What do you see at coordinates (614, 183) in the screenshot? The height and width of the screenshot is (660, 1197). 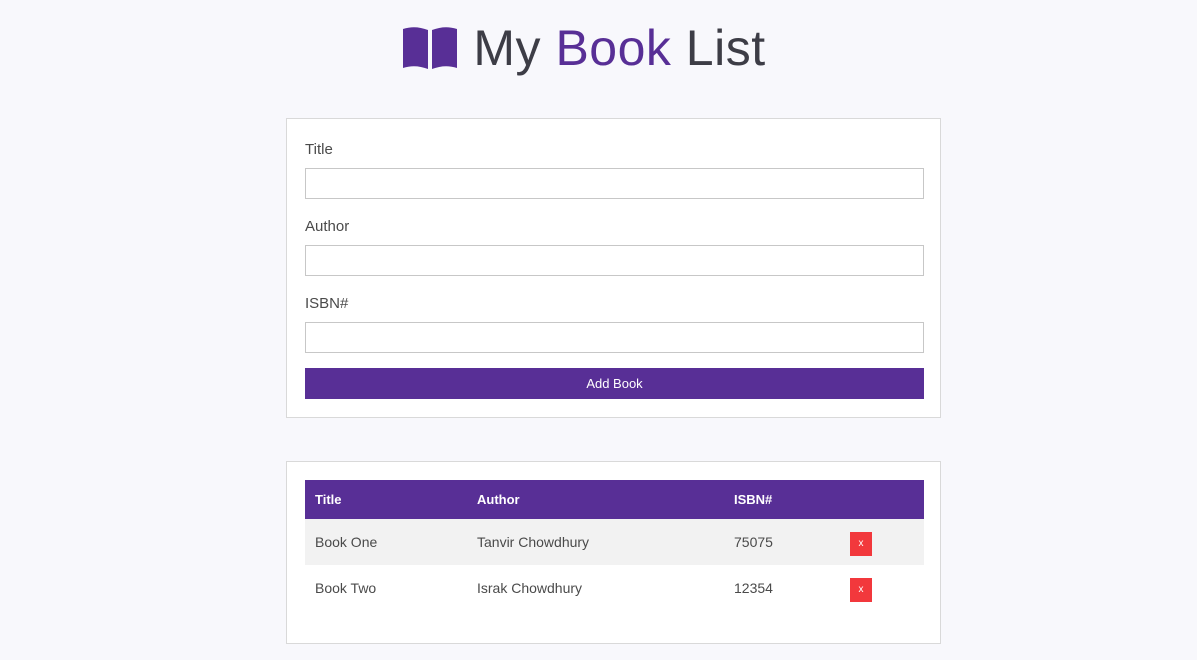 I see `title-input` at bounding box center [614, 183].